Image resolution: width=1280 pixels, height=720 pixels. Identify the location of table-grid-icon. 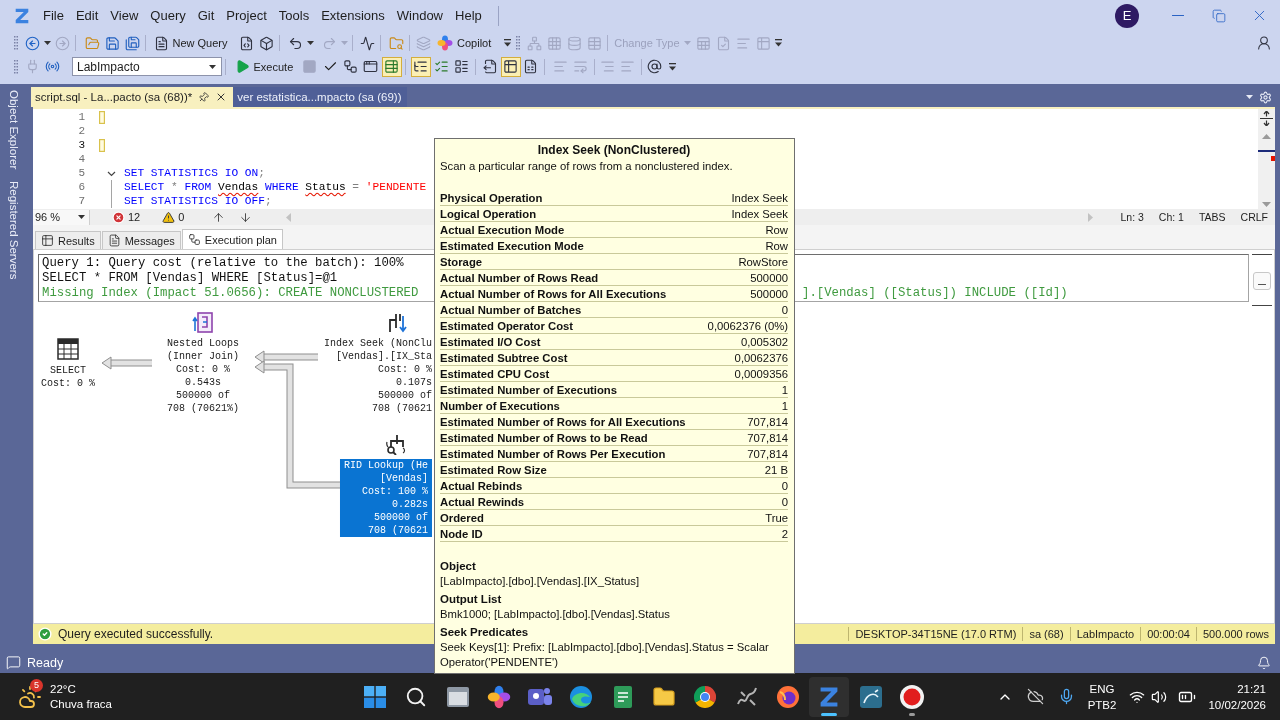
(68, 349).